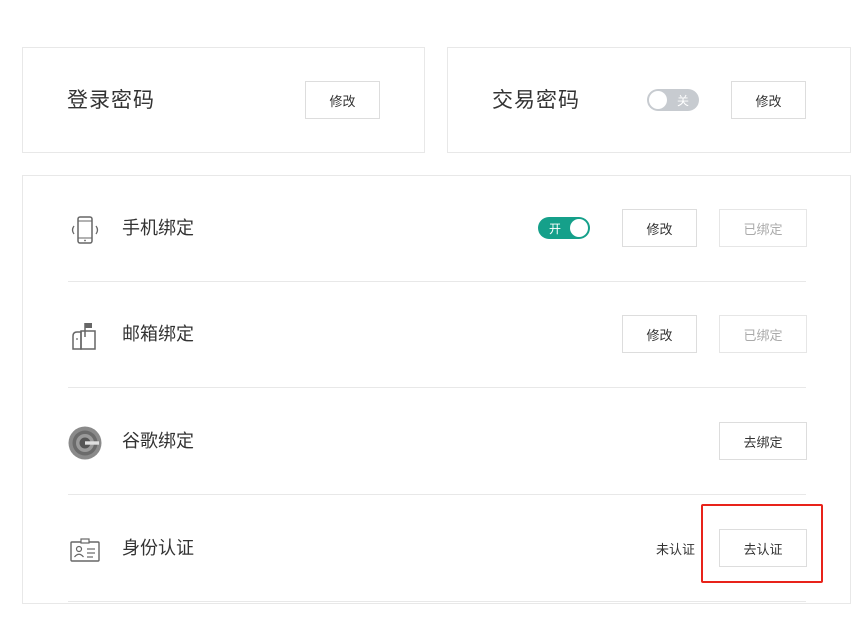 This screenshot has width=862, height=622. I want to click on toggle-label: 开, so click(555, 228).